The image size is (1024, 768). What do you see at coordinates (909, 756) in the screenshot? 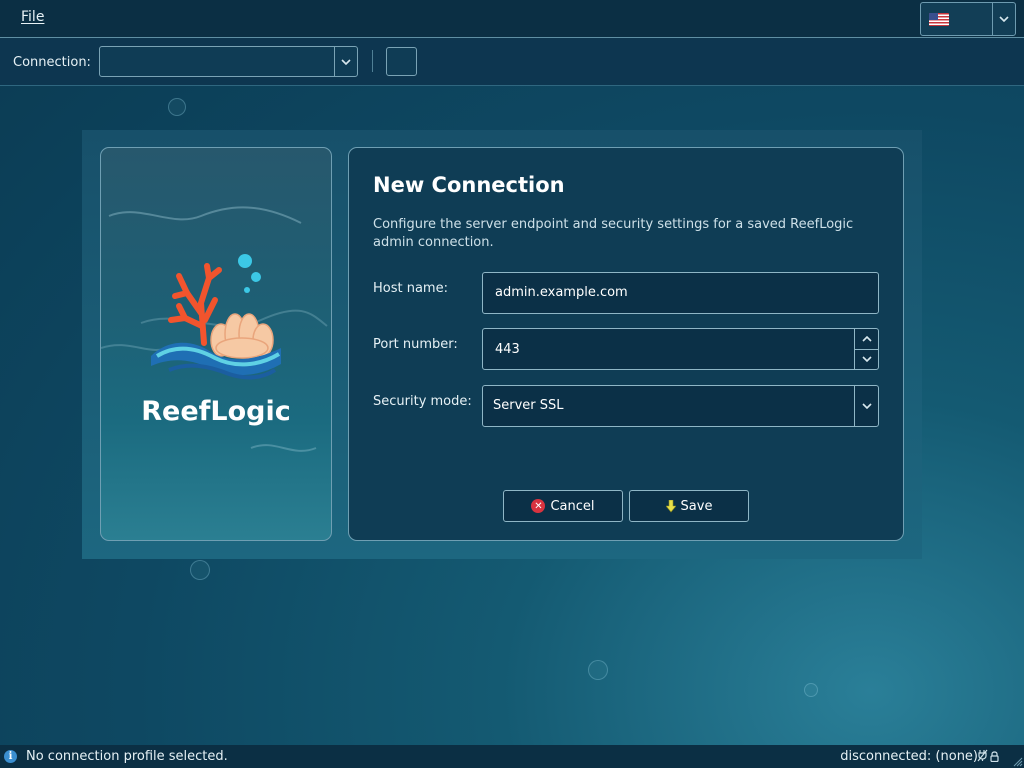
I see `connection-state: disconnected: (none)` at bounding box center [909, 756].